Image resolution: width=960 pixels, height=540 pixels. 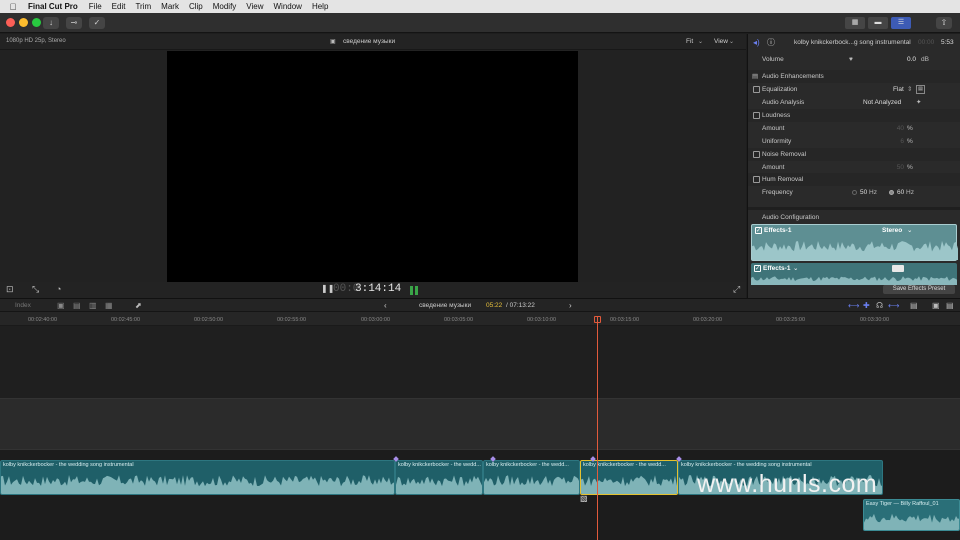 I want to click on audio-config-effects-1: ✓ Effects-1 Stereo ⌄, so click(x=854, y=242).